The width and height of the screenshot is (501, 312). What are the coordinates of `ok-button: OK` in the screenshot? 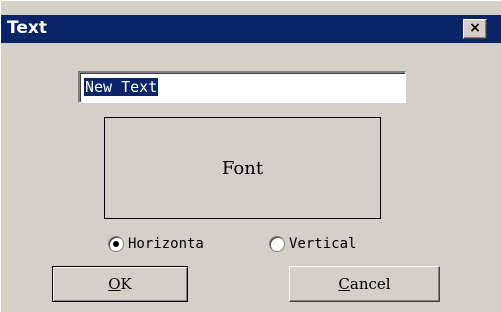 It's located at (120, 284).